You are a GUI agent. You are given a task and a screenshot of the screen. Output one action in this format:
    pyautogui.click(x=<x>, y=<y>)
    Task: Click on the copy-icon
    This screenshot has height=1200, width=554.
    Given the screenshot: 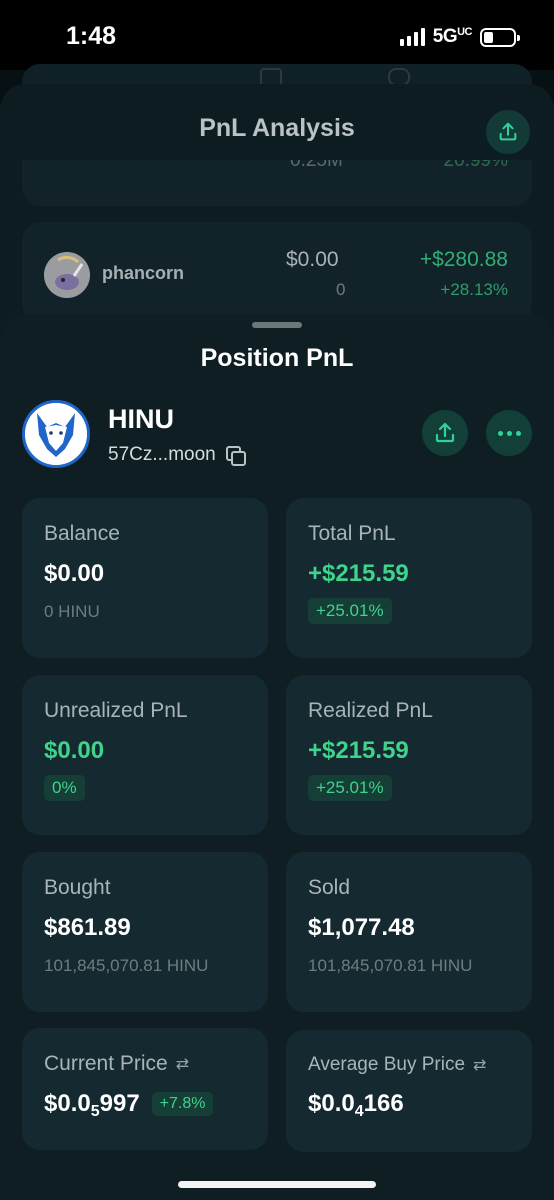 What is the action you would take?
    pyautogui.click(x=235, y=456)
    